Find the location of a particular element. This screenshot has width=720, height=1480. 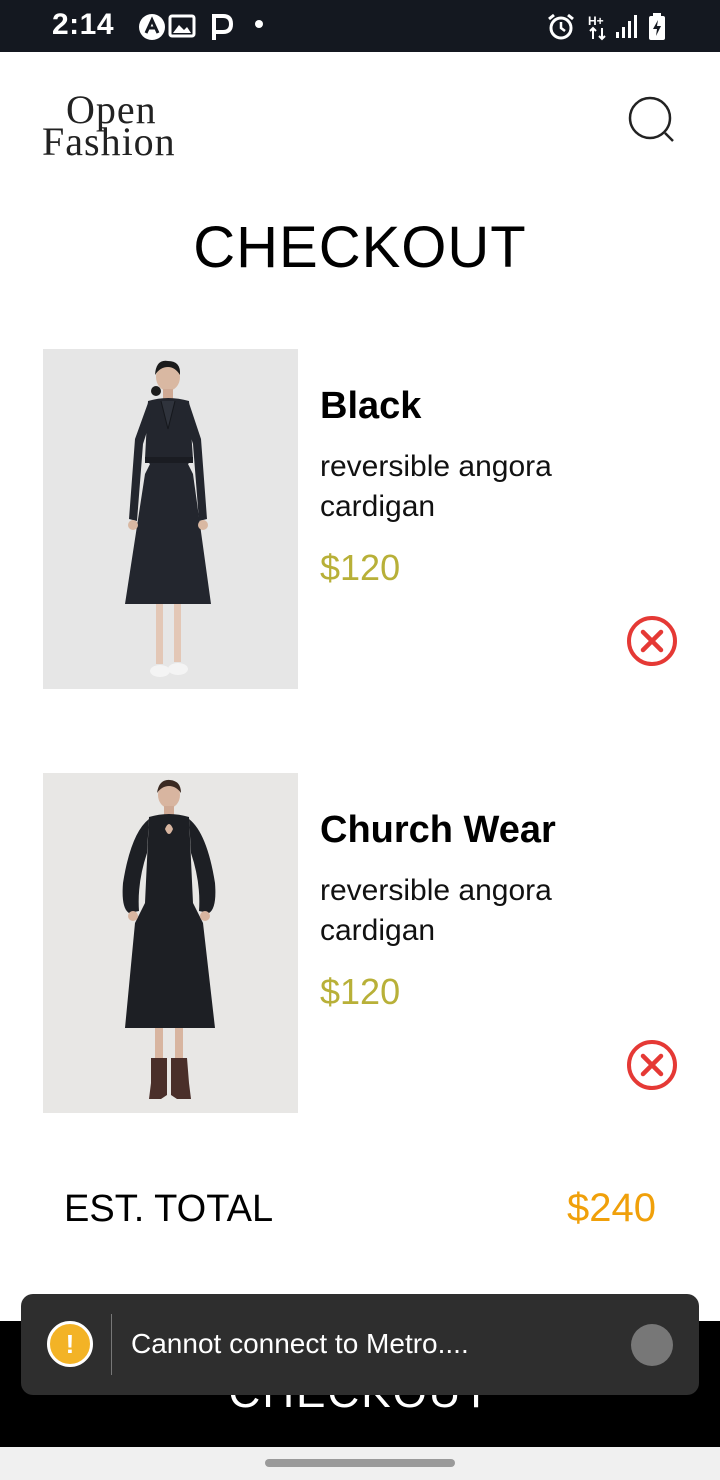

dot-icon is located at coordinates (259, 24).